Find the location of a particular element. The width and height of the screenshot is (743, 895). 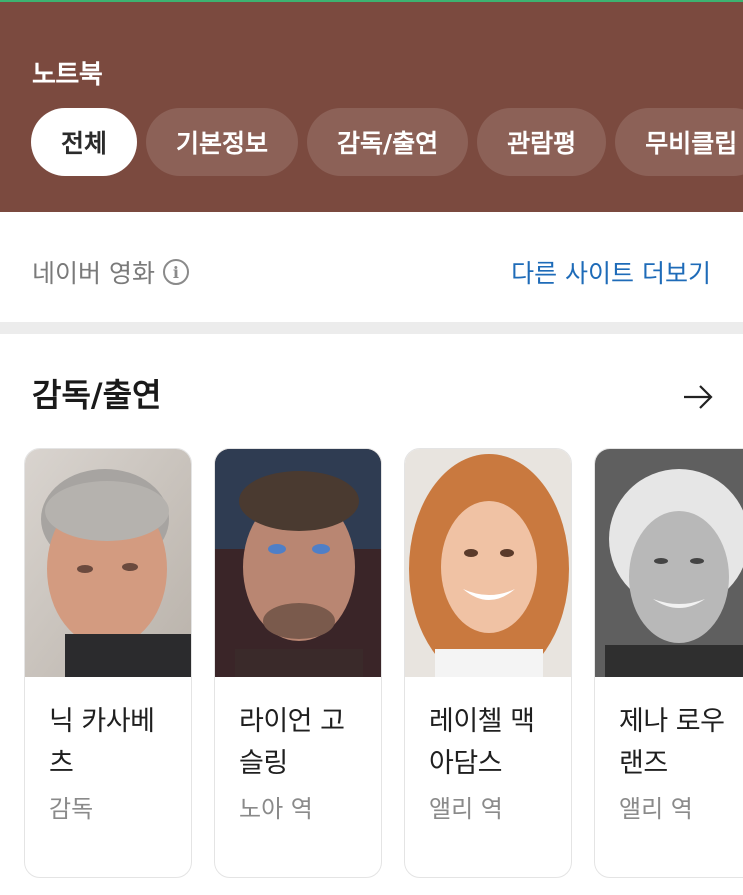

cast-name: 레이첼 맥아담스 is located at coordinates (482, 742).